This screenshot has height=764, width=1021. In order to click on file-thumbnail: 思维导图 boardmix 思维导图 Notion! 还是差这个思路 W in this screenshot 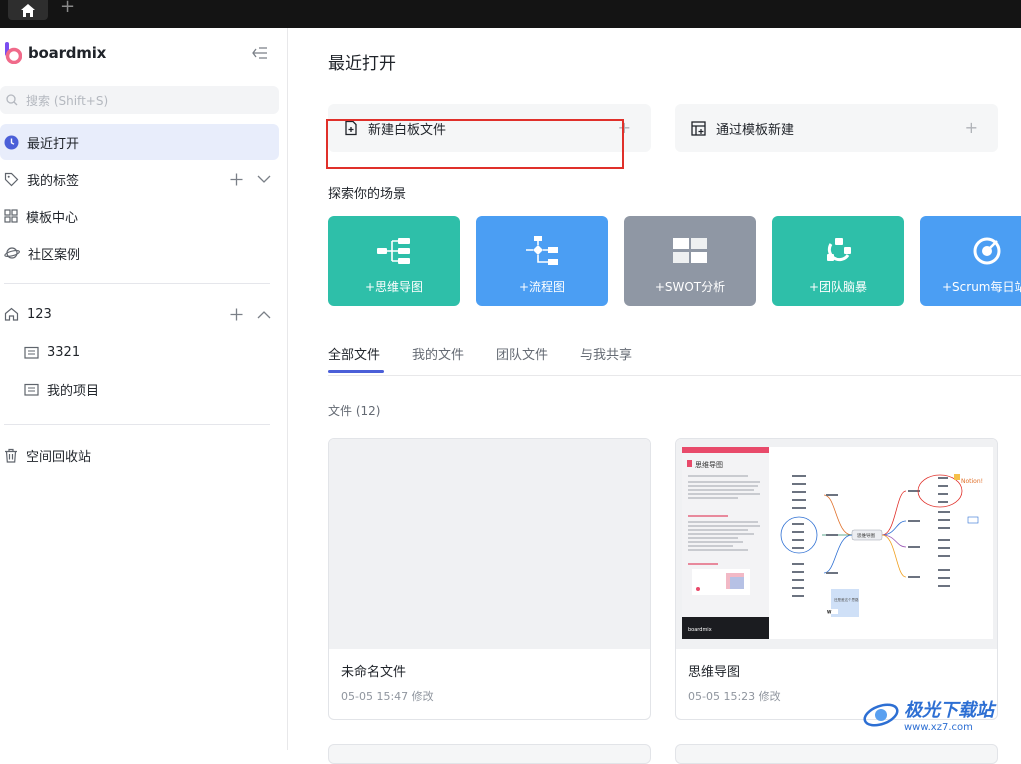, I will do `click(836, 544)`.